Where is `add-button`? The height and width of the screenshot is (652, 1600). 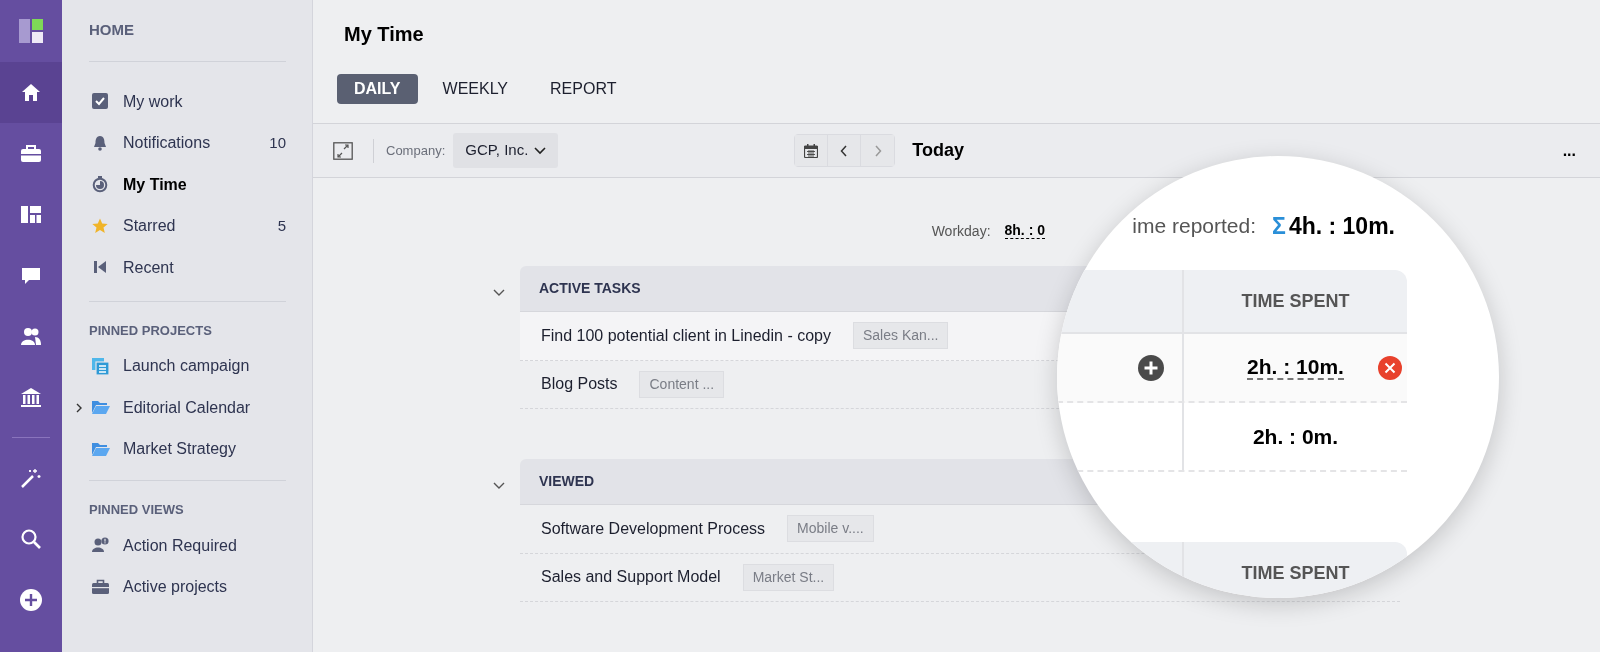 add-button is located at coordinates (1151, 367).